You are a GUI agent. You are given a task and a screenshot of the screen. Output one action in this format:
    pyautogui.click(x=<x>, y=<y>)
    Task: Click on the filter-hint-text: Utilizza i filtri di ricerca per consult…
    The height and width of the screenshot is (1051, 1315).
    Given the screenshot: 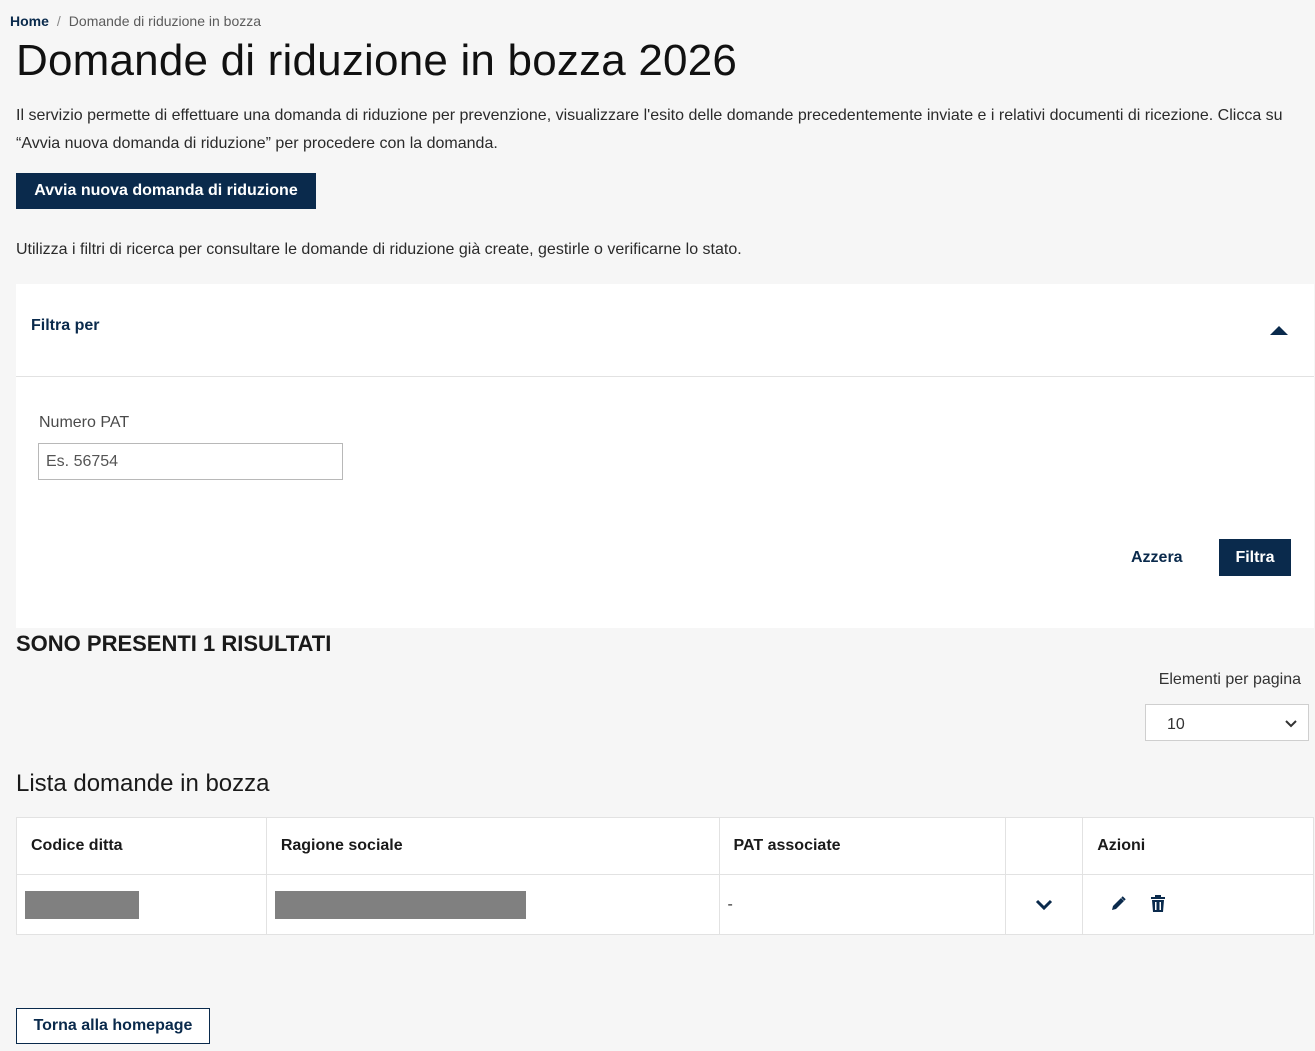 What is the action you would take?
    pyautogui.click(x=379, y=249)
    